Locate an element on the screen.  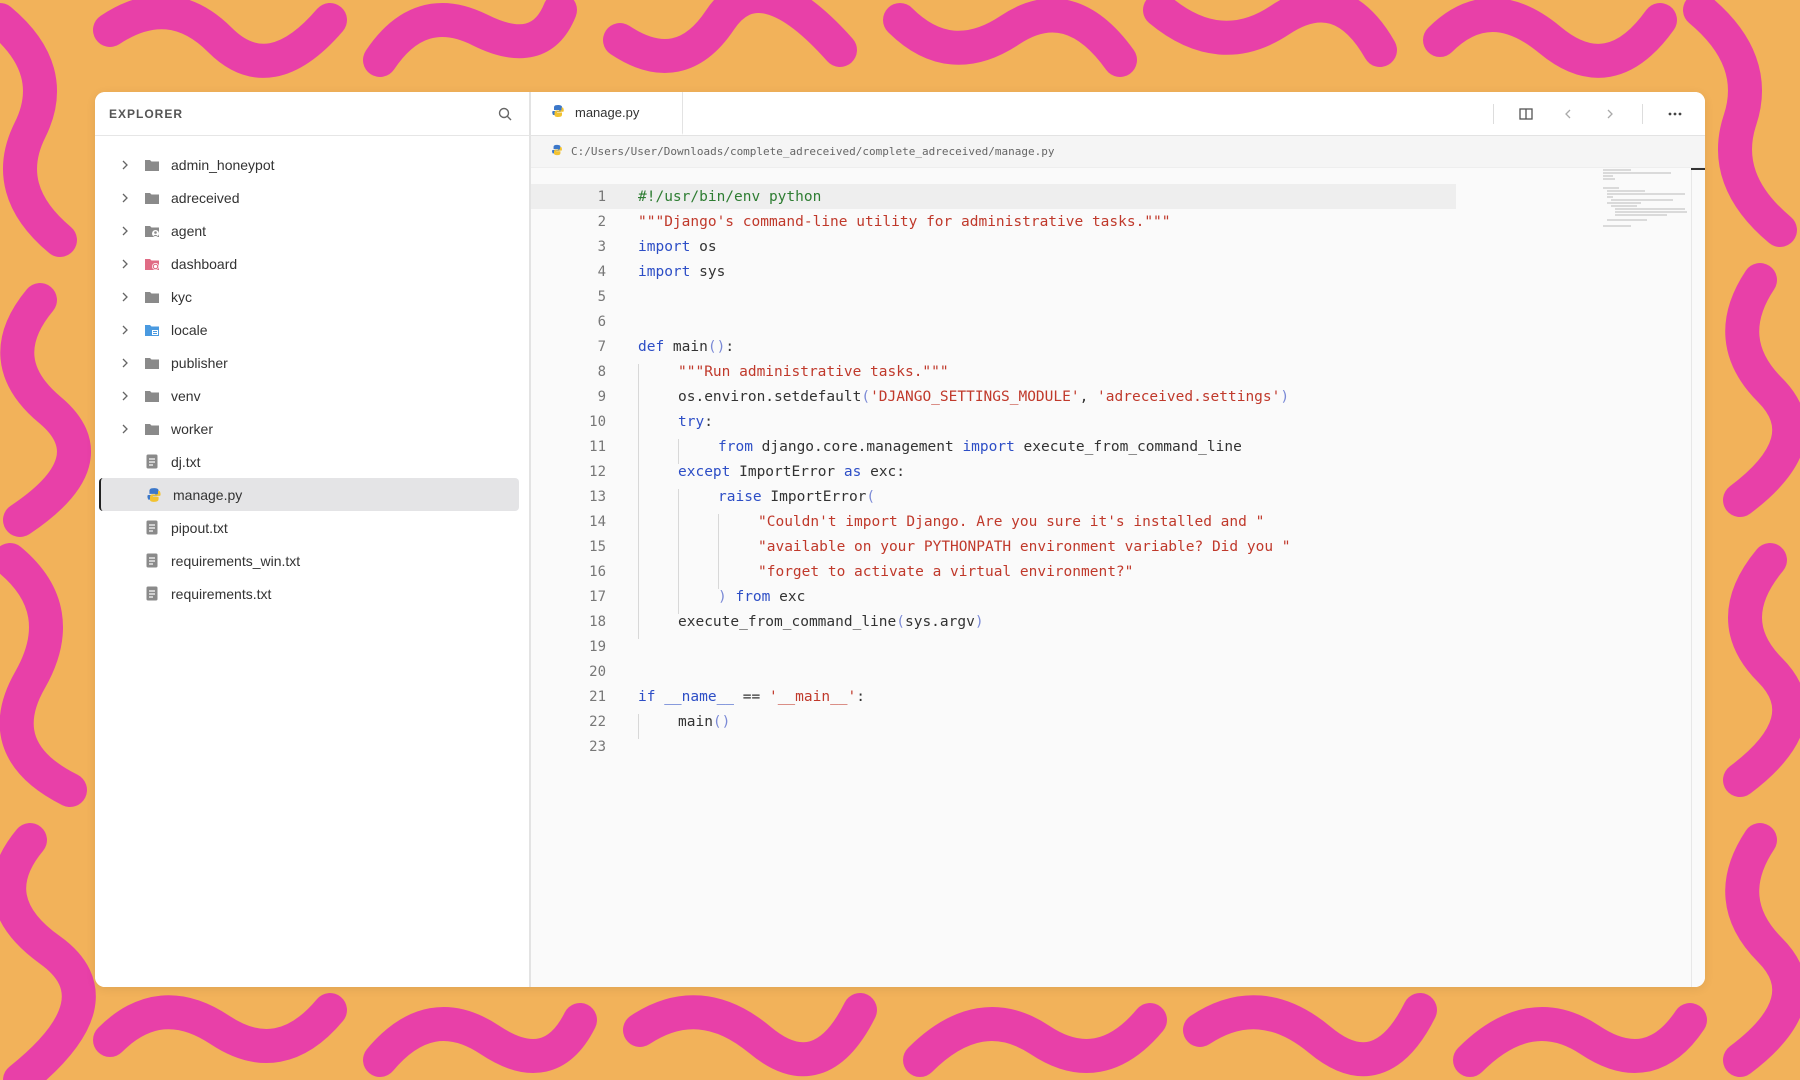
code-line: 7 def main(): is located at coordinates (1118, 346).